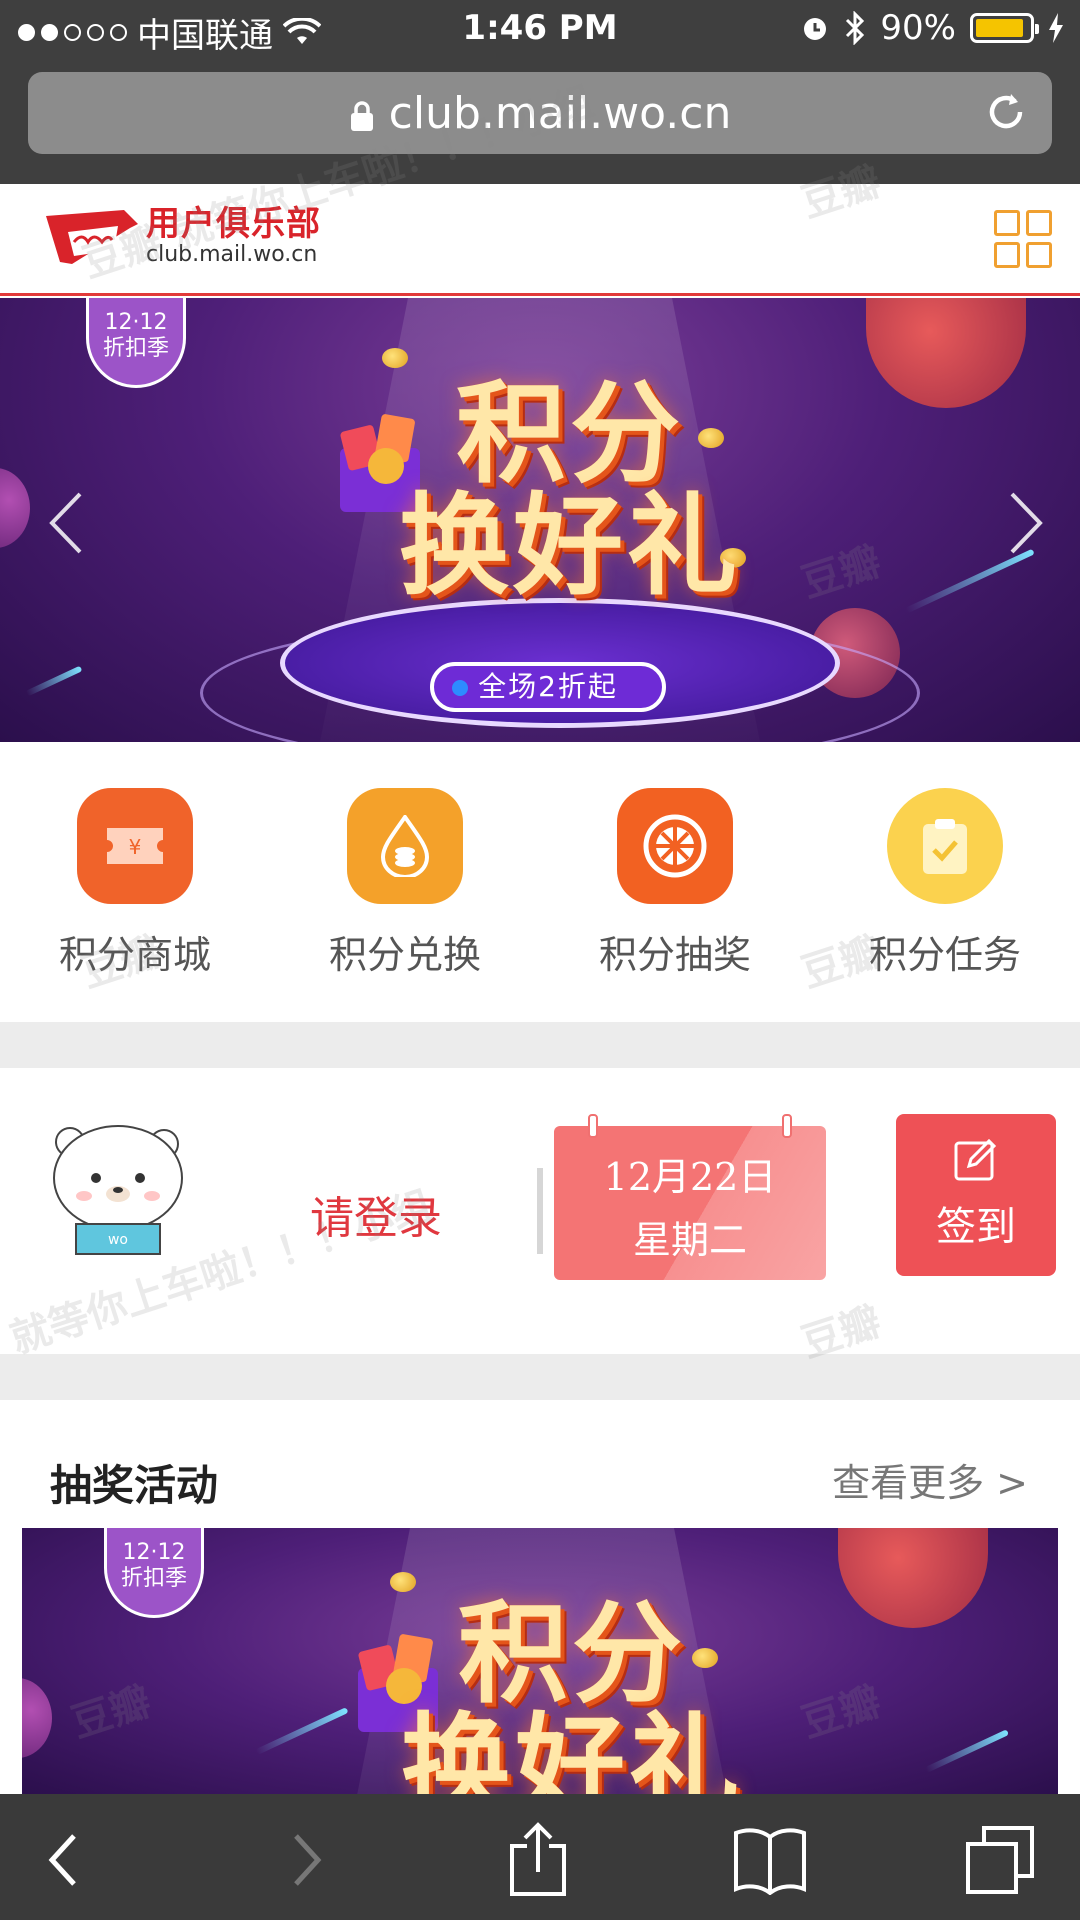  Describe the element at coordinates (976, 1227) in the screenshot. I see `signin-label: 签到` at that location.